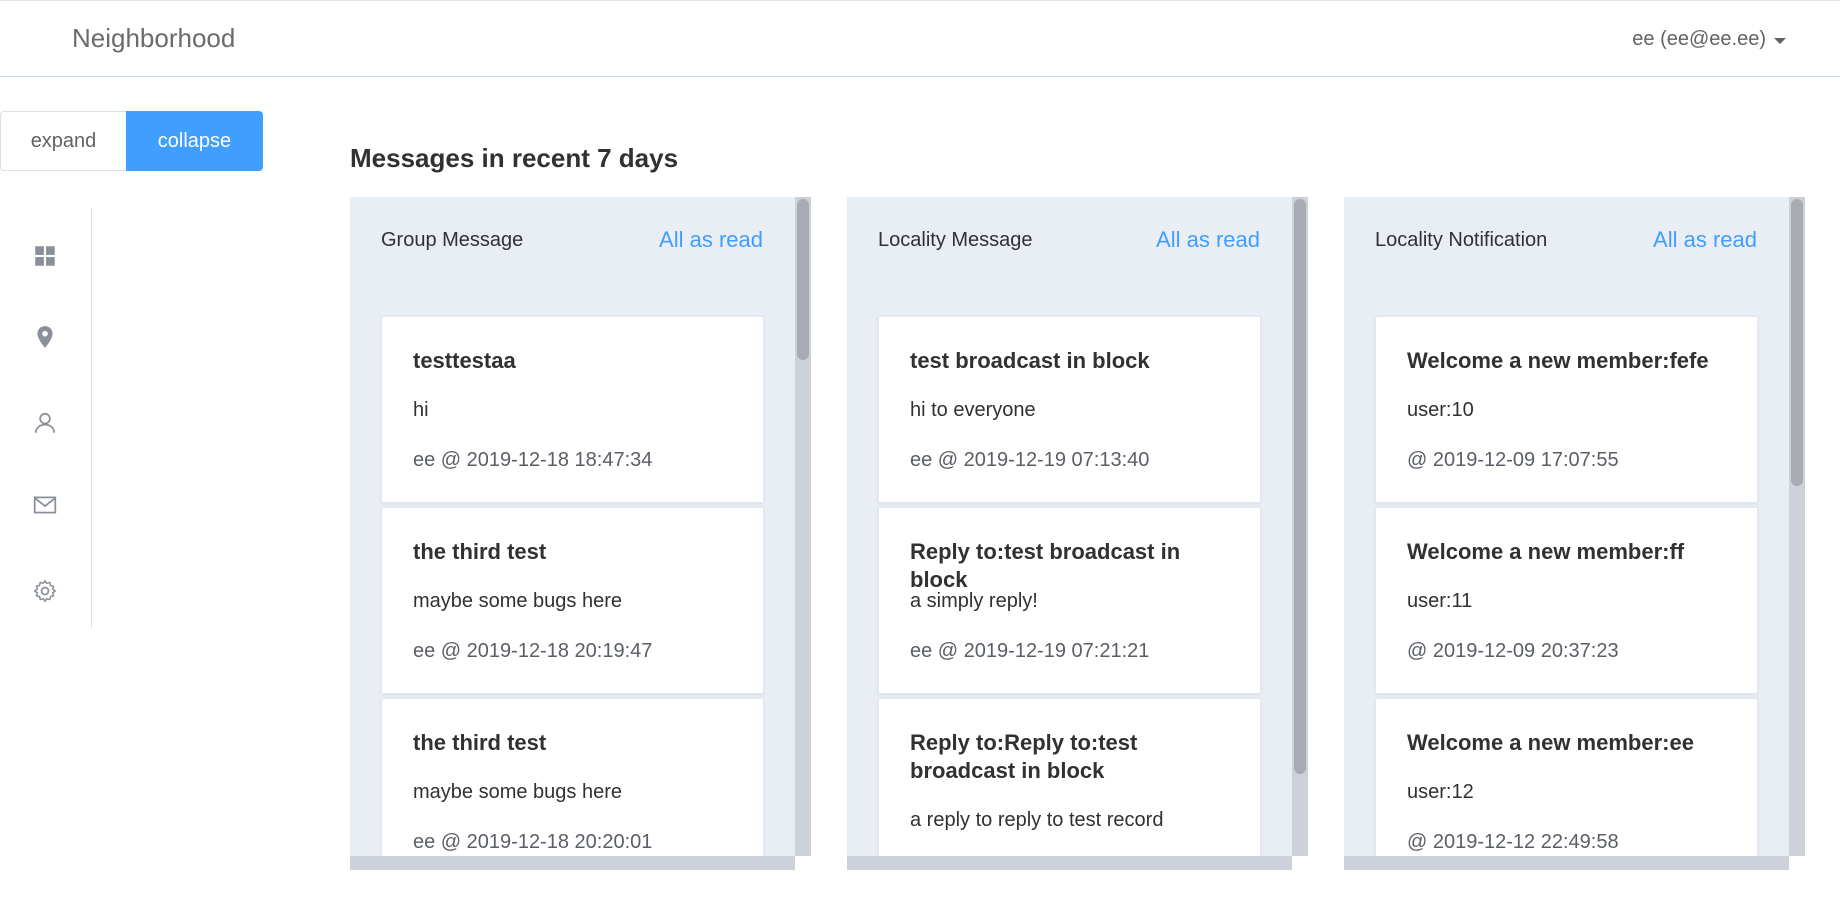 This screenshot has height=904, width=1840. I want to click on expand-button: expand, so click(63, 141).